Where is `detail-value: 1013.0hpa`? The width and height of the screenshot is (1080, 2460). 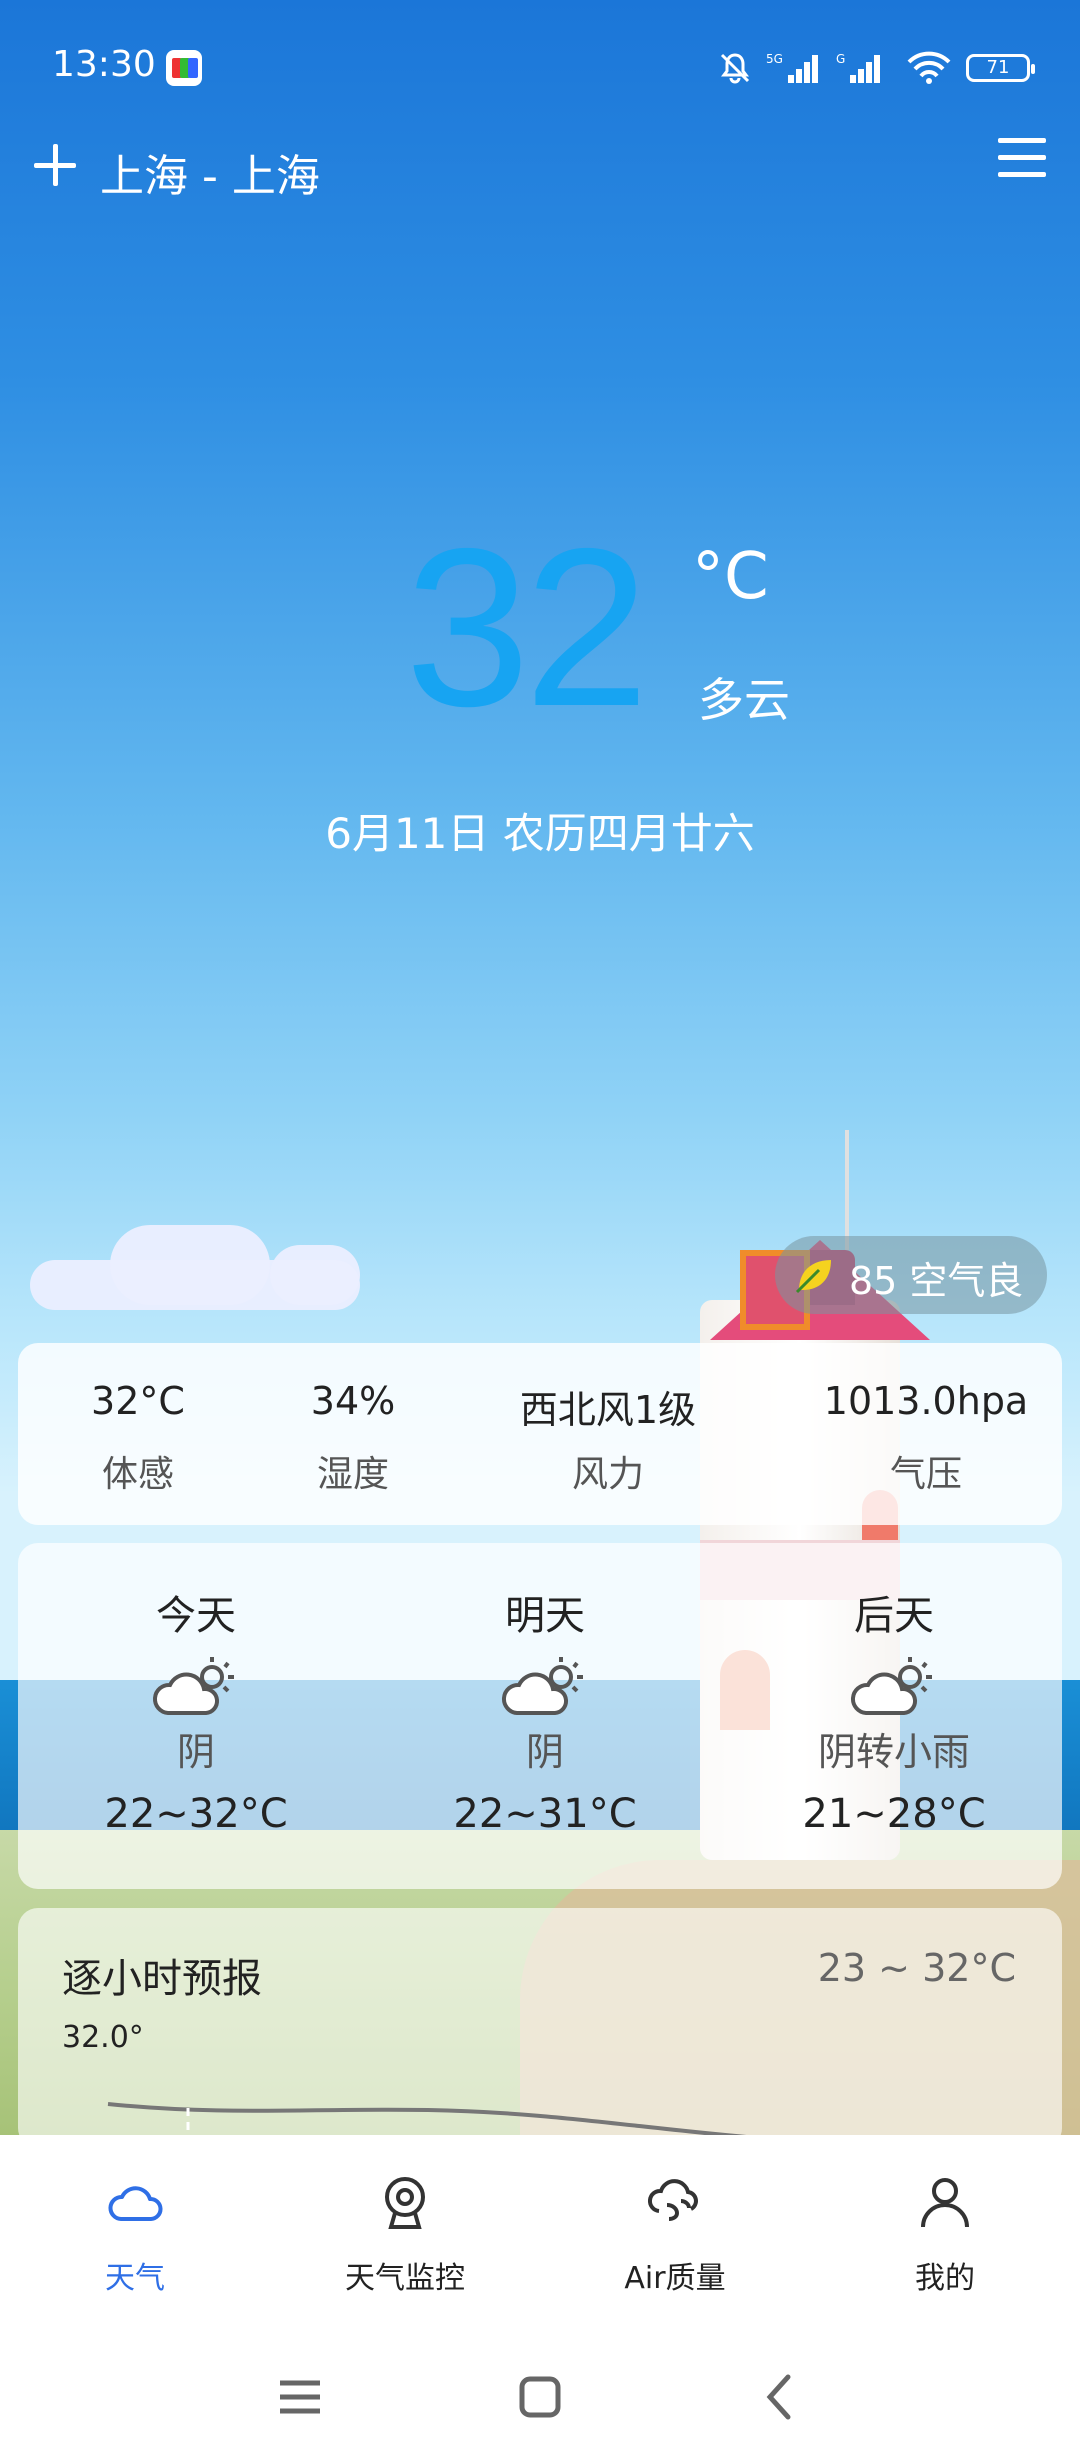 detail-value: 1013.0hpa is located at coordinates (926, 1401).